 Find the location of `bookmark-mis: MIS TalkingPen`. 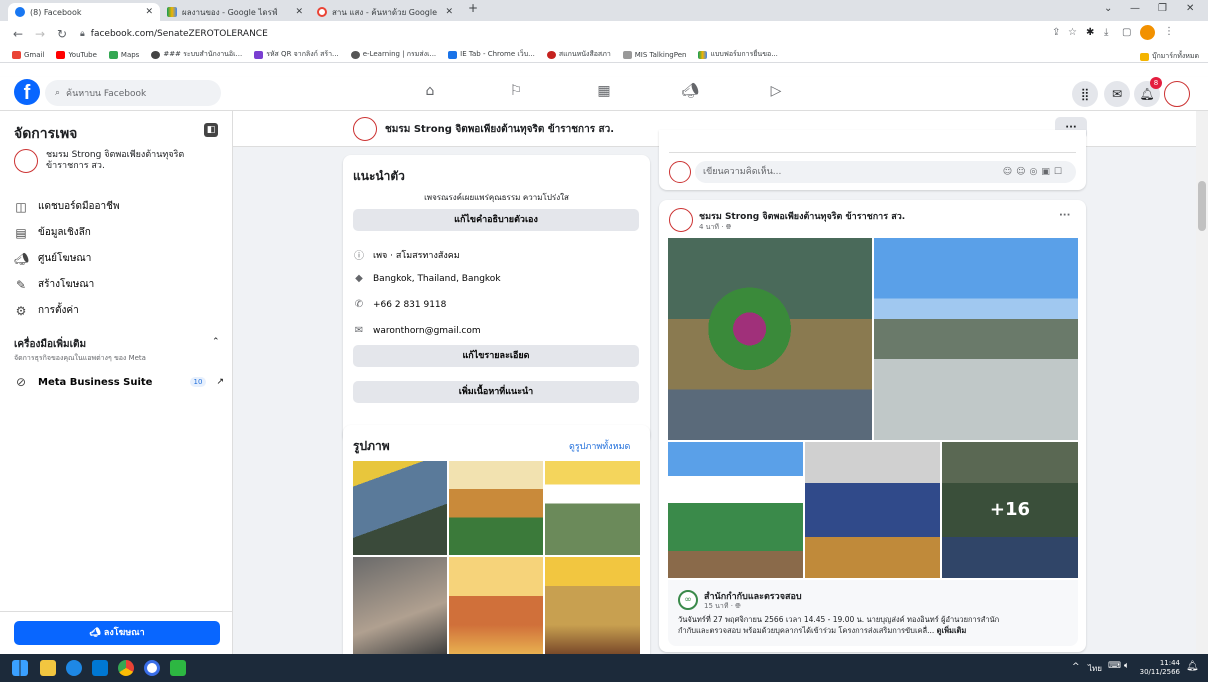

bookmark-mis: MIS TalkingPen is located at coordinates (654, 54).